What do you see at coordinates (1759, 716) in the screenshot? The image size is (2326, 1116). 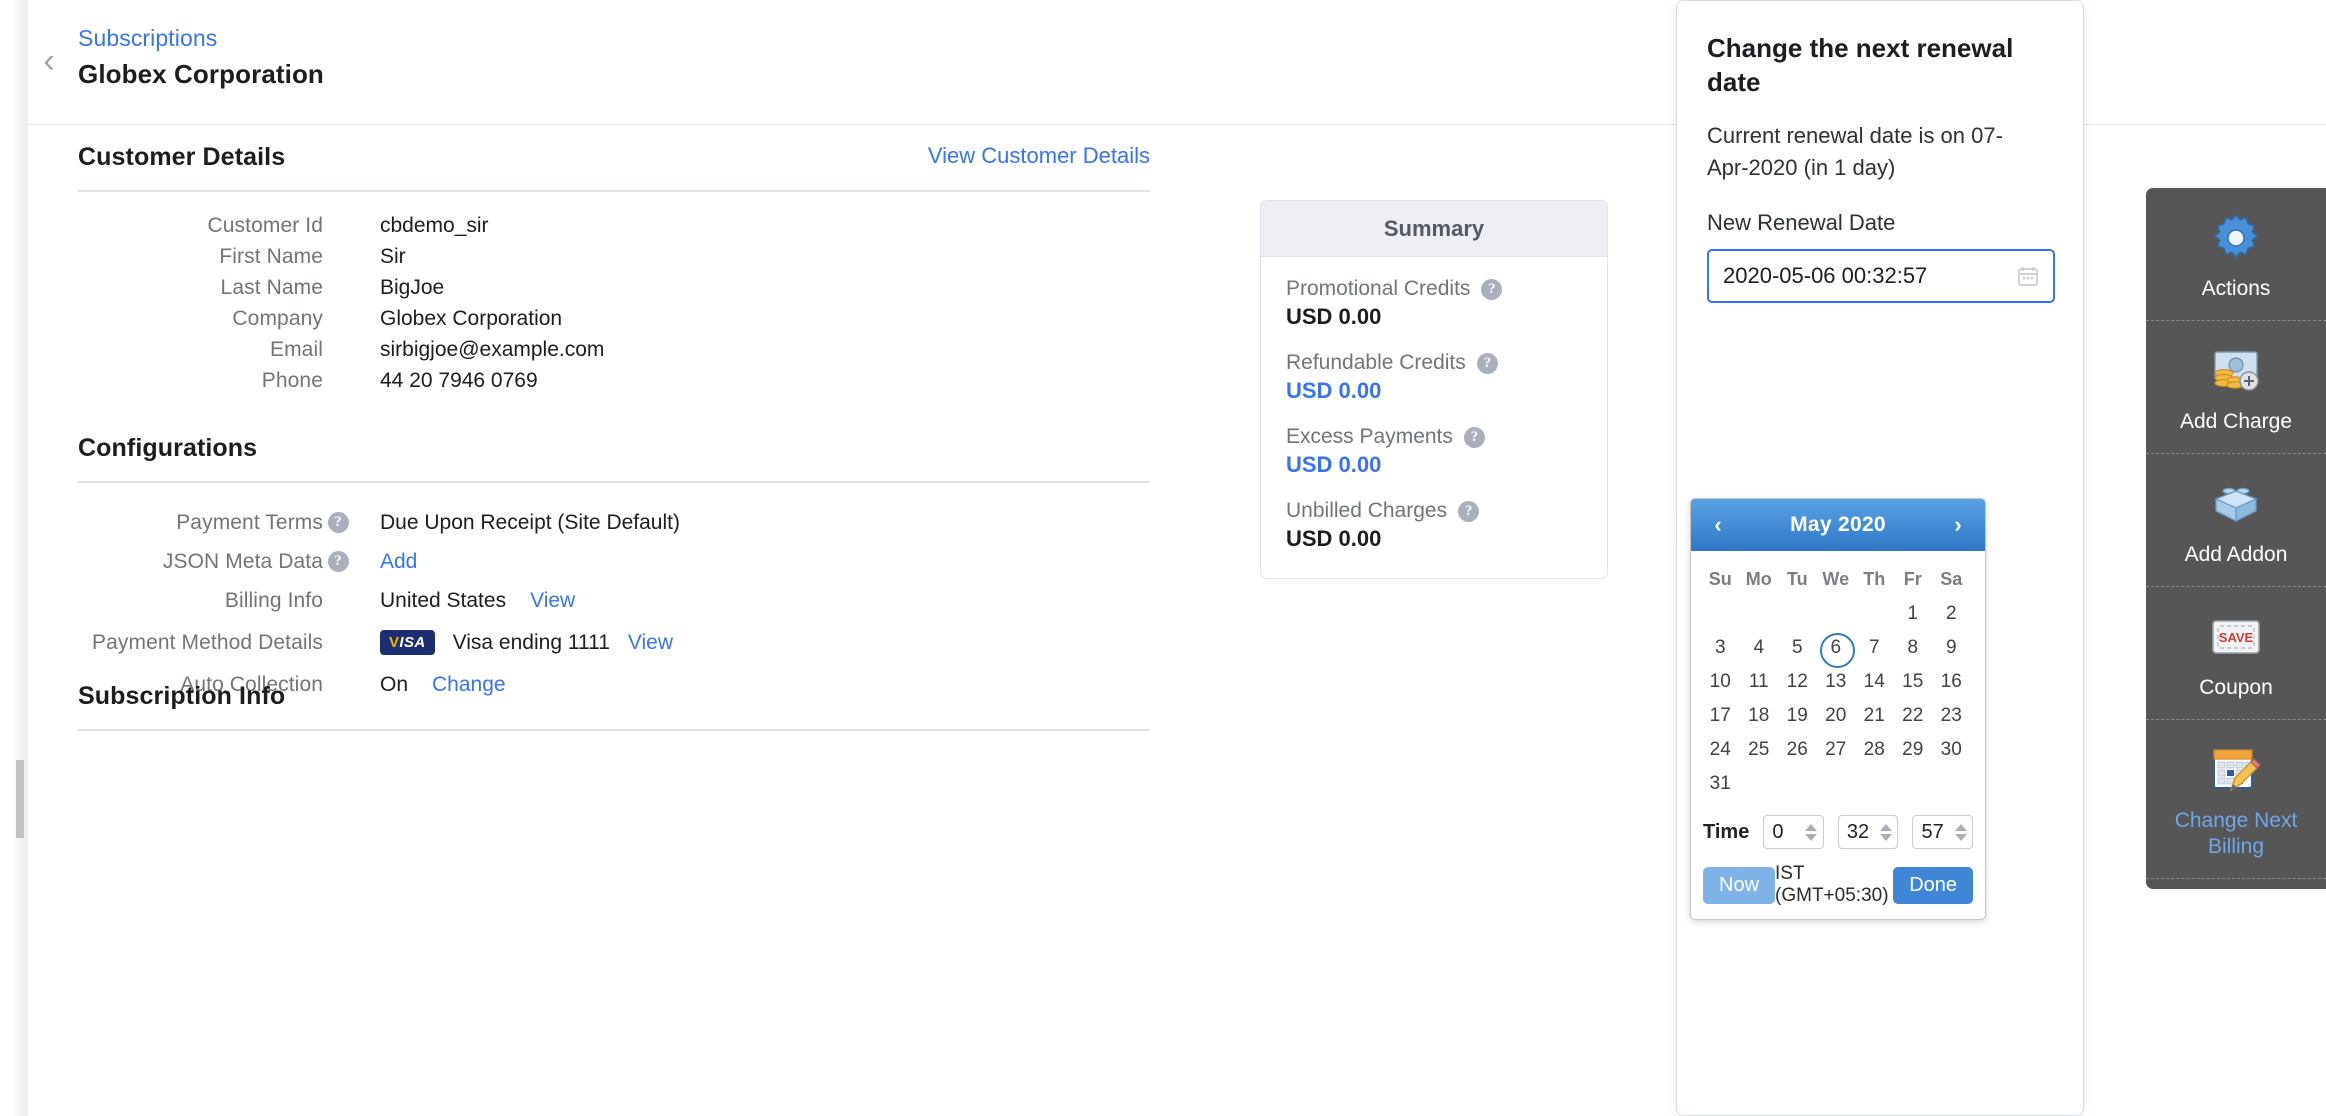 I see `datepicker-day: 18` at bounding box center [1759, 716].